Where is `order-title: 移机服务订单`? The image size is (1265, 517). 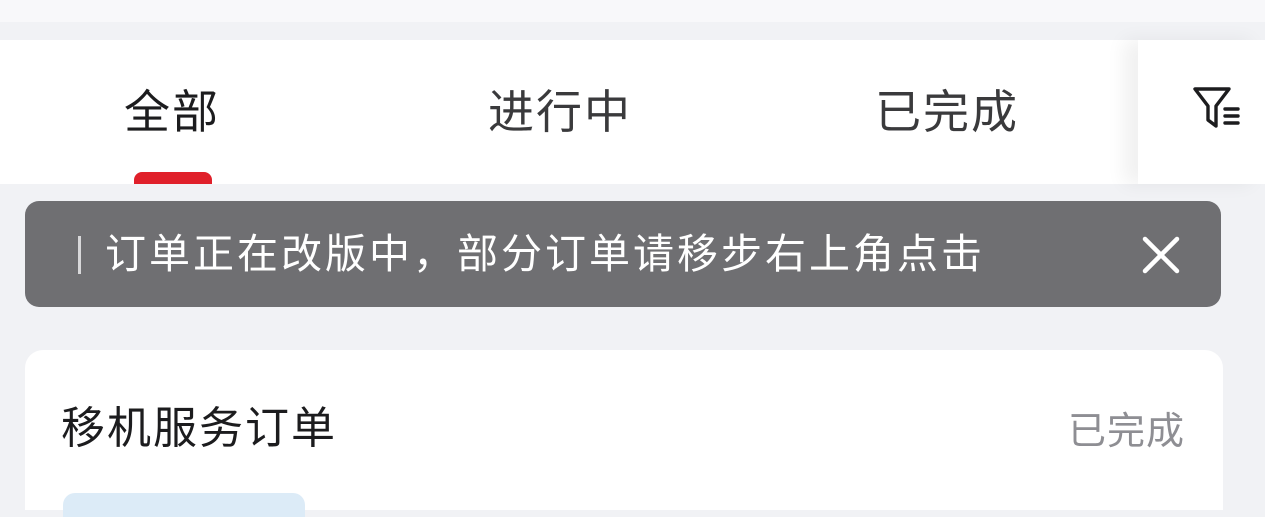 order-title: 移机服务订单 is located at coordinates (199, 428).